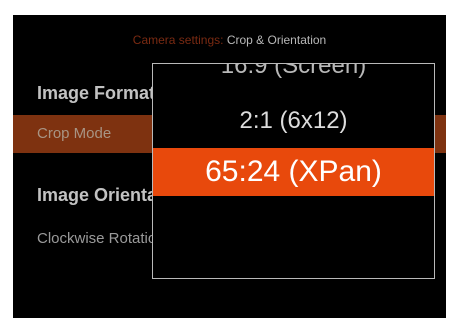 This screenshot has height=333, width=459. I want to click on crop-mode-item: Crop Mode, so click(74, 134).